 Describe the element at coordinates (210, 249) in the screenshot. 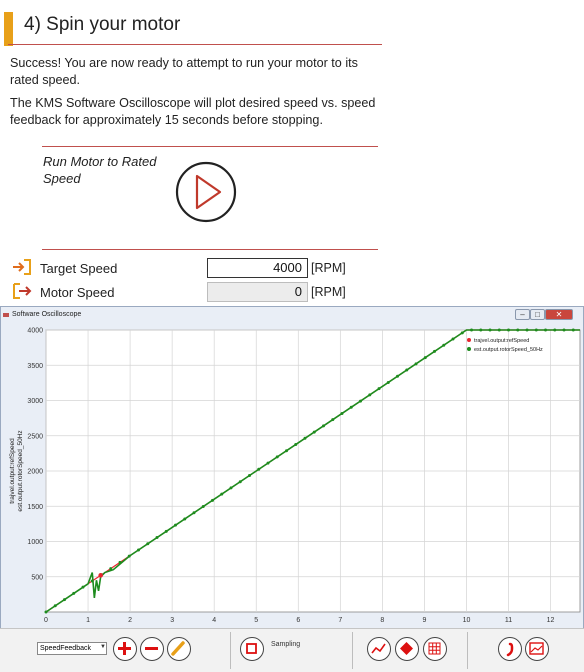

I see `run-bottom-divider` at that location.